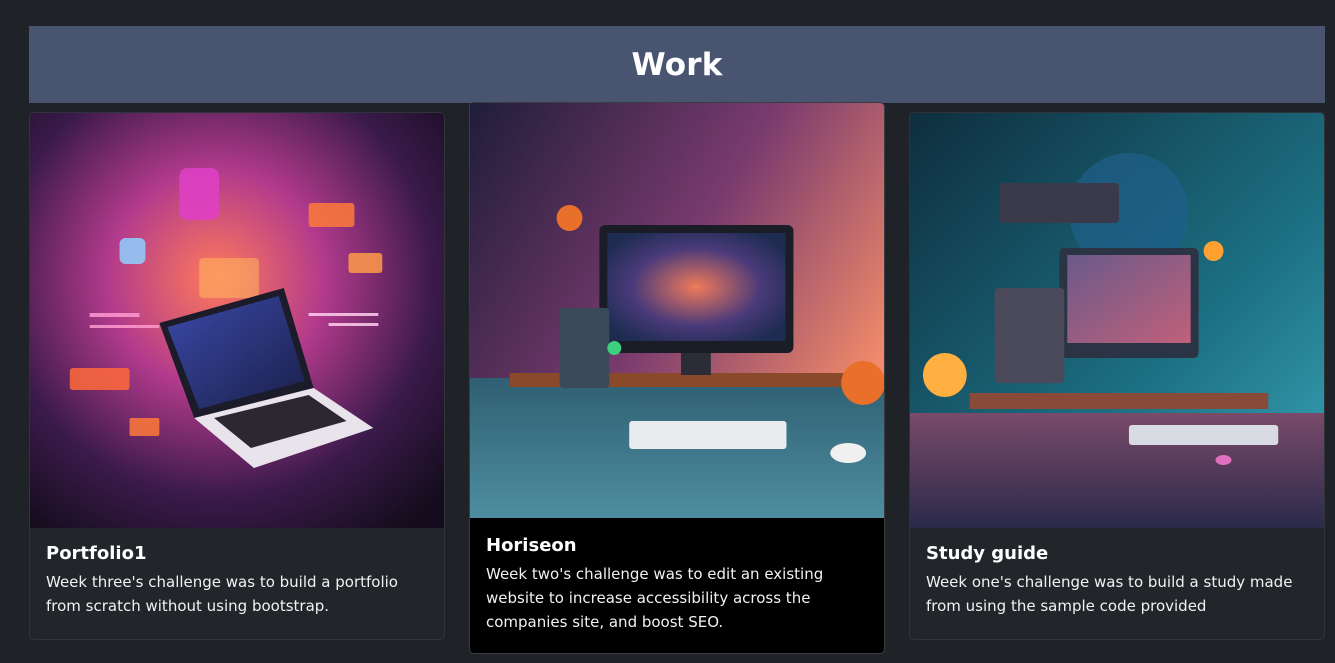  Describe the element at coordinates (987, 553) in the screenshot. I see `card-title: Study guide` at that location.